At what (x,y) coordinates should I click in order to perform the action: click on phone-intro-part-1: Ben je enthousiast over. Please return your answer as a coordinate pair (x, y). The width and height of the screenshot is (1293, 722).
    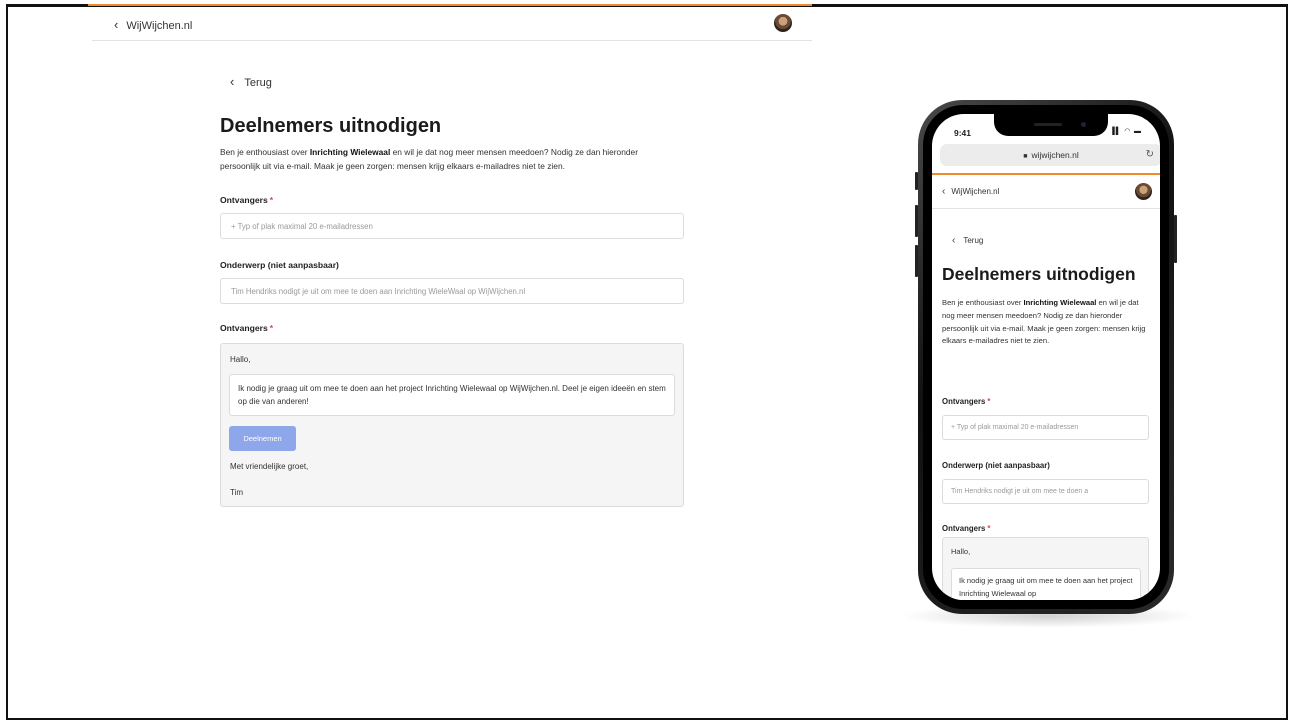
    Looking at the image, I should click on (983, 302).